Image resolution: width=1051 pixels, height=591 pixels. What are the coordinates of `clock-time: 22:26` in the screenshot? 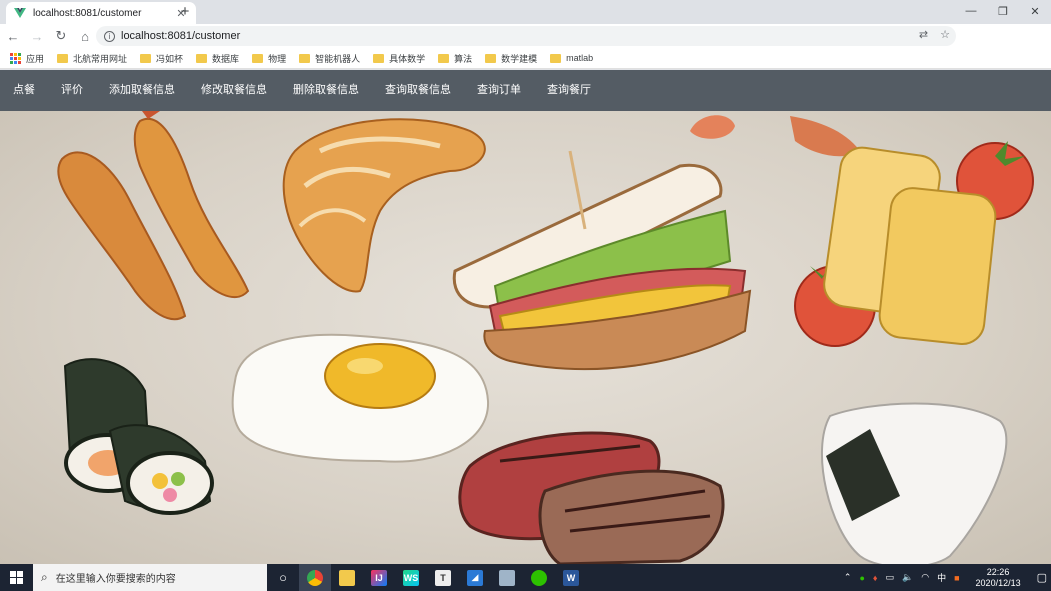 It's located at (998, 571).